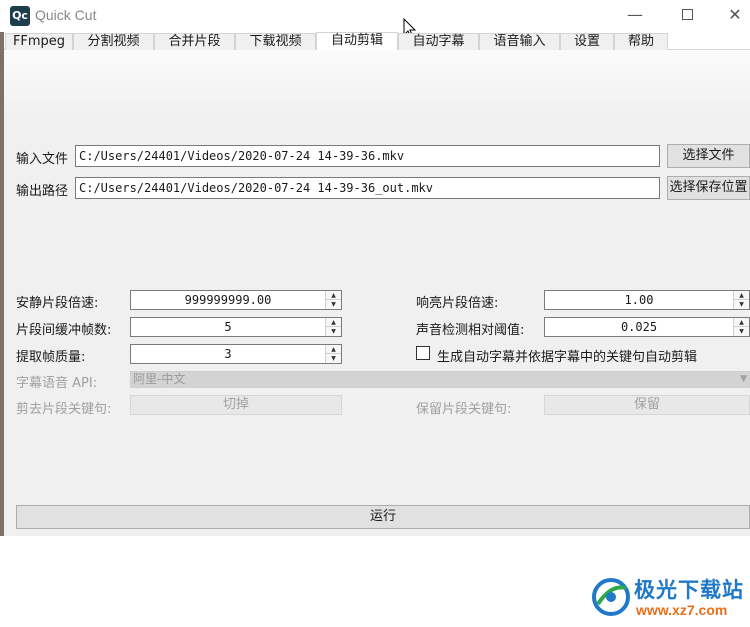 Image resolution: width=750 pixels, height=627 pixels. What do you see at coordinates (470, 330) in the screenshot?
I see `threshold-label: 声音检测相对阈值:` at bounding box center [470, 330].